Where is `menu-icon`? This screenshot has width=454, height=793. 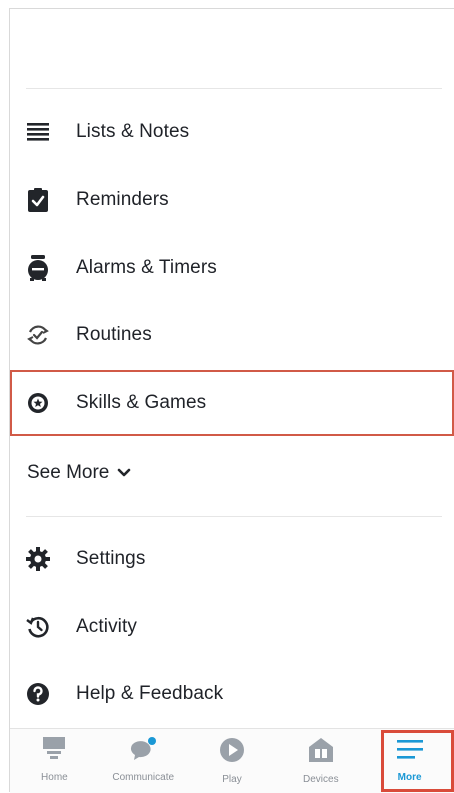
menu-icon is located at coordinates (410, 751).